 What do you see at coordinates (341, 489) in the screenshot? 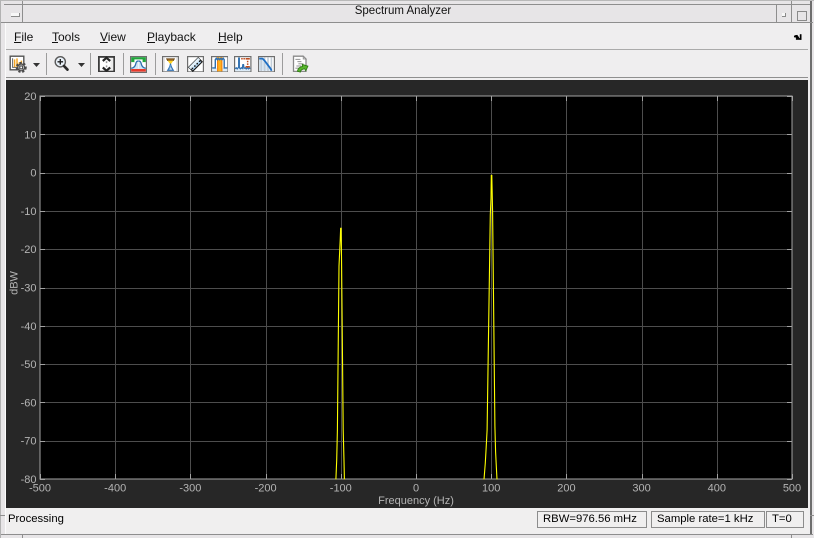
I see `svg-text: -100` at bounding box center [341, 489].